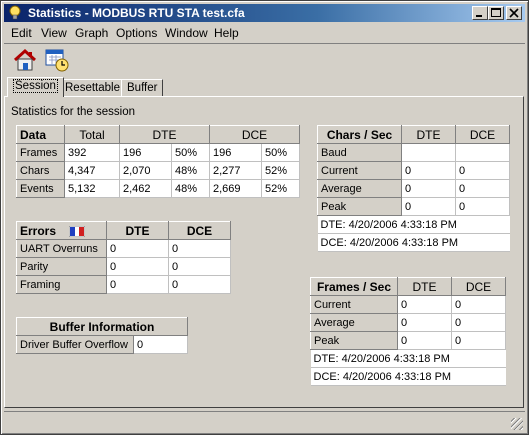  What do you see at coordinates (142, 88) in the screenshot?
I see `tab-buffer: Buffer` at bounding box center [142, 88].